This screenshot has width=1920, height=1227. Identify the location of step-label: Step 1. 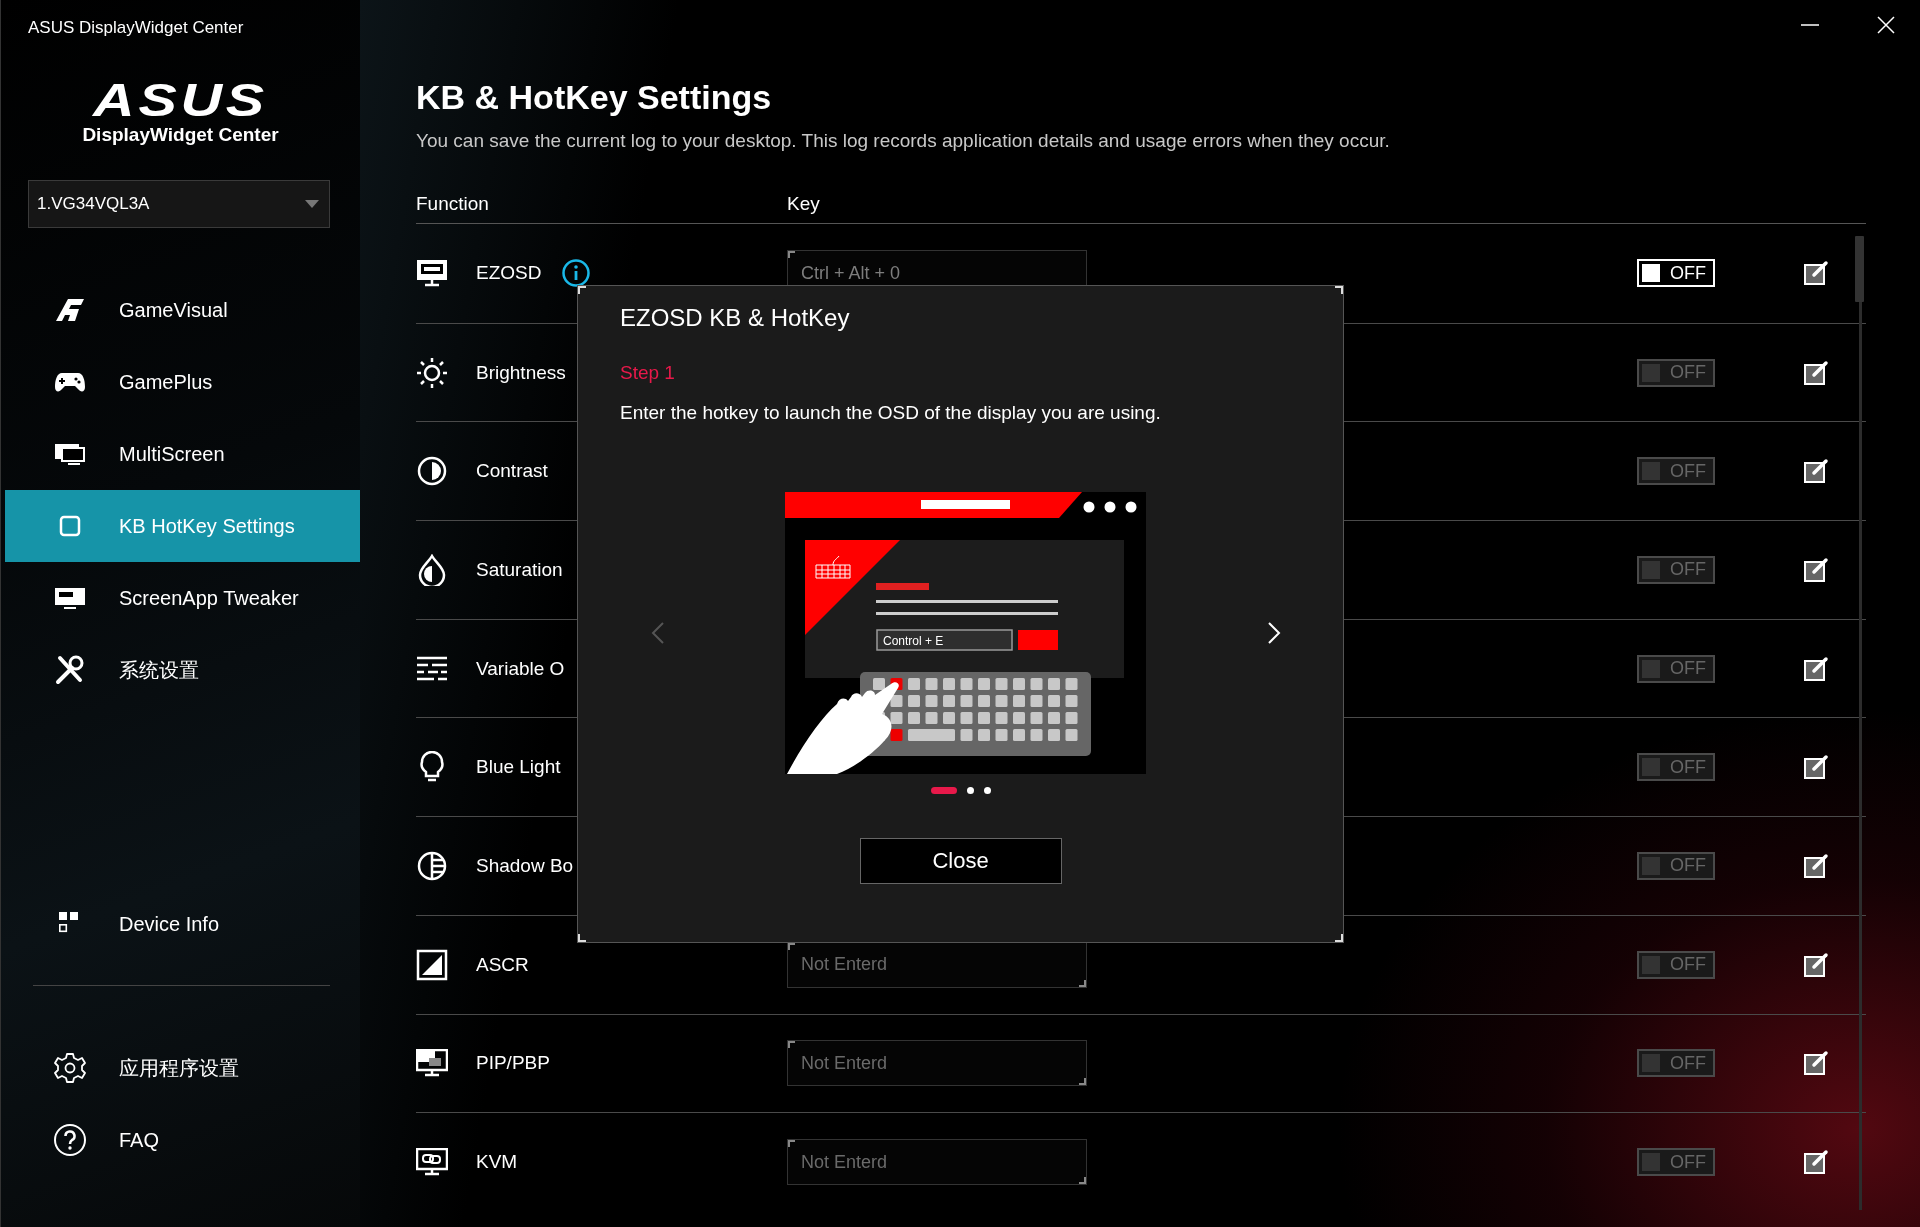
(648, 373).